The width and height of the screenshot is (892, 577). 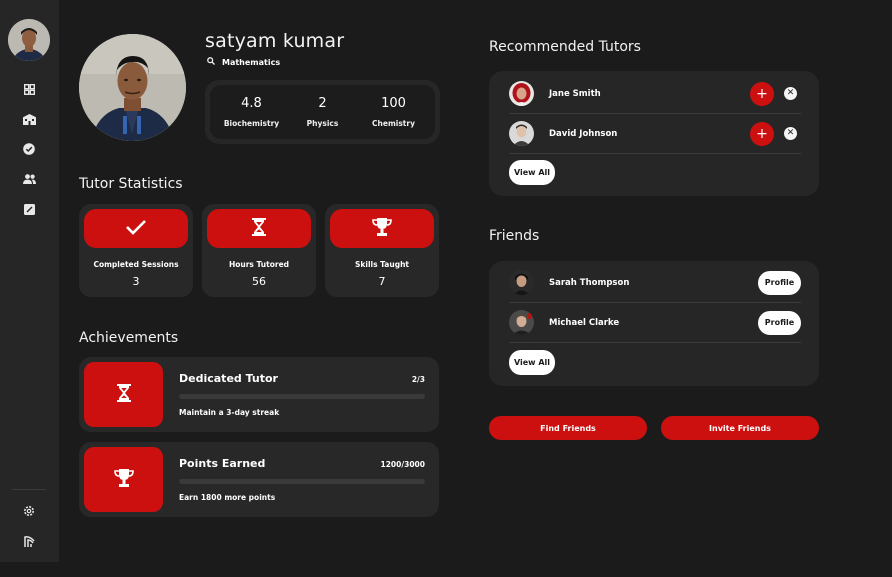 What do you see at coordinates (259, 250) in the screenshot?
I see `hours-tutored-card: Hours Tutored 56` at bounding box center [259, 250].